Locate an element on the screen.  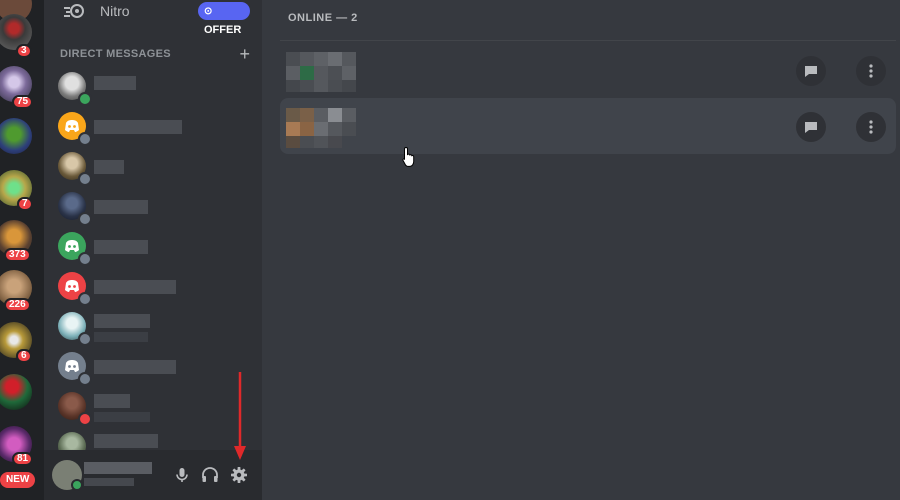
server-badge: 81 is located at coordinates (23, 459).